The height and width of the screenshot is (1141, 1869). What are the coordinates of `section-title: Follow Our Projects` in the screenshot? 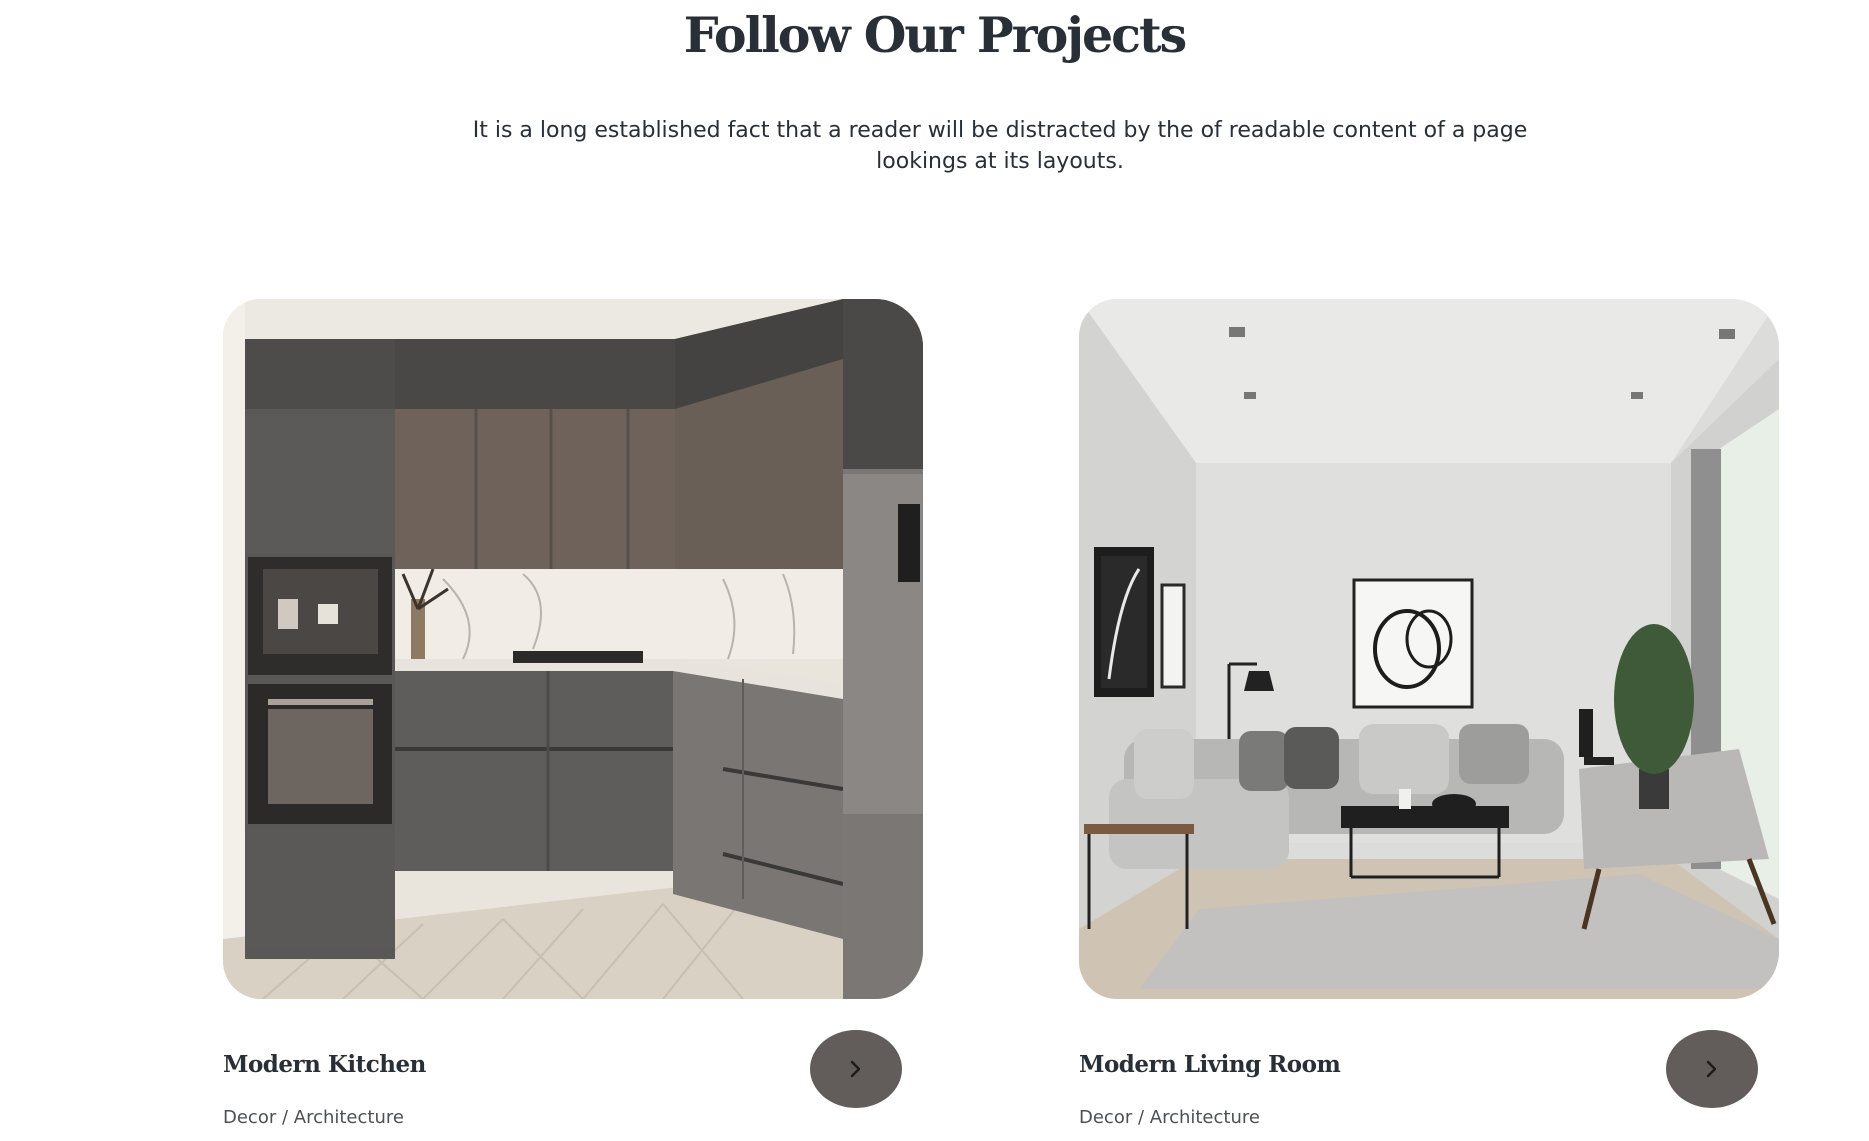 It's located at (935, 35).